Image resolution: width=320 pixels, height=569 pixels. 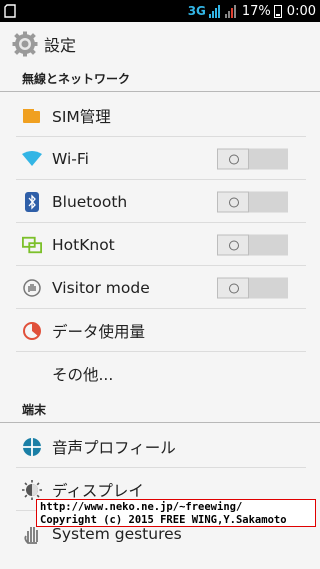 What do you see at coordinates (163, 519) in the screenshot?
I see `watermark-copyright: Copyright (c) 2015 FREE WING,Y.Sakamoto` at bounding box center [163, 519].